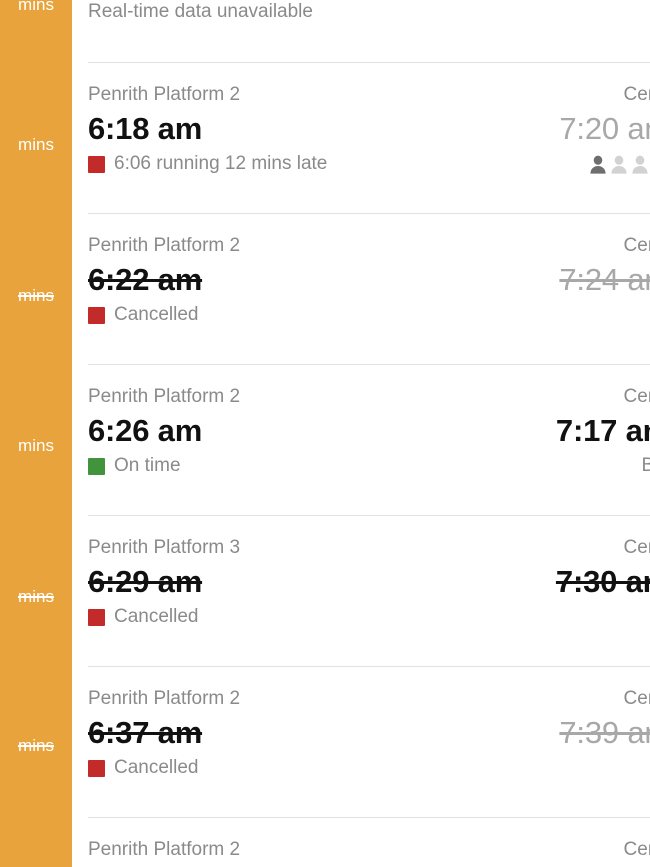  What do you see at coordinates (36, 433) in the screenshot?
I see `minutes-rail: mins mins mins mins mins mins` at bounding box center [36, 433].